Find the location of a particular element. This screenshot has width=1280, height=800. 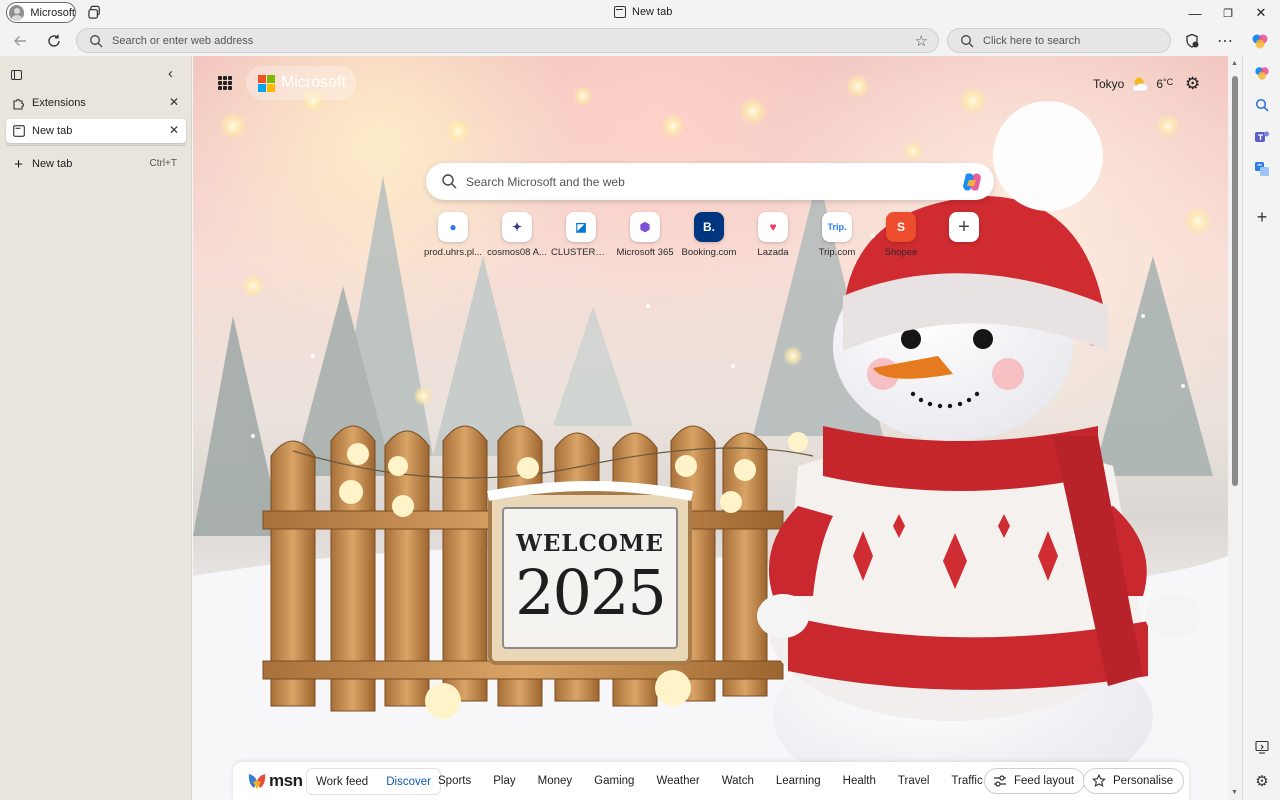

address-bar: Search or enter web address ☆ is located at coordinates (507, 40).